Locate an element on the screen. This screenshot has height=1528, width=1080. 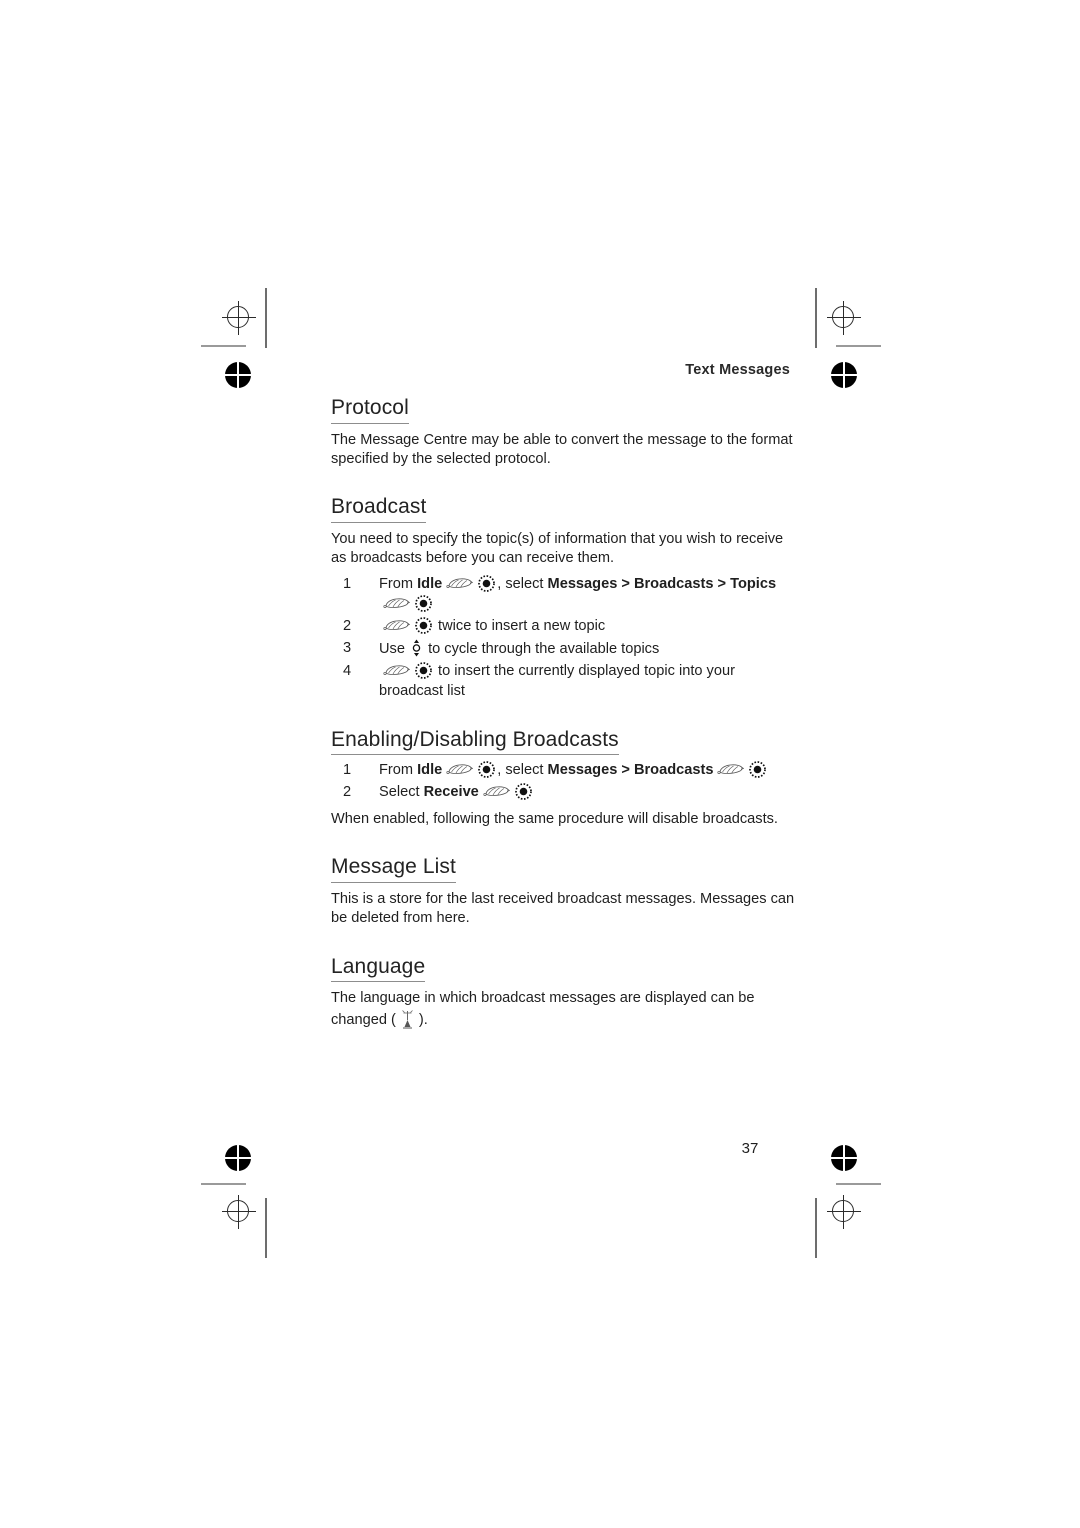
section-heading: Broadcast is located at coordinates (379, 509).